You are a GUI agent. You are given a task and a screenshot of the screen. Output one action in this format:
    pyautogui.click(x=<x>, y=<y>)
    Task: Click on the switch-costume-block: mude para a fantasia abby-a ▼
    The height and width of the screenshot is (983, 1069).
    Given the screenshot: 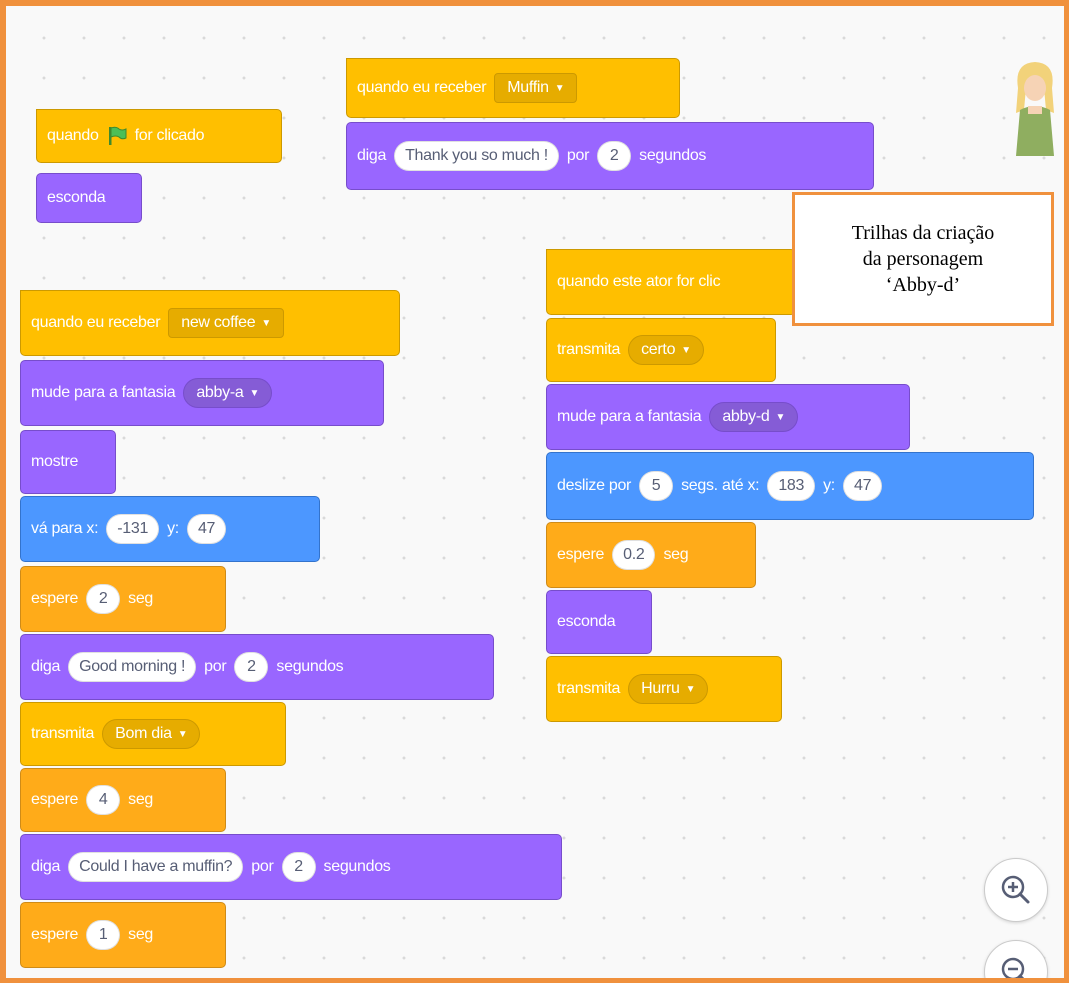 What is the action you would take?
    pyautogui.click(x=202, y=393)
    